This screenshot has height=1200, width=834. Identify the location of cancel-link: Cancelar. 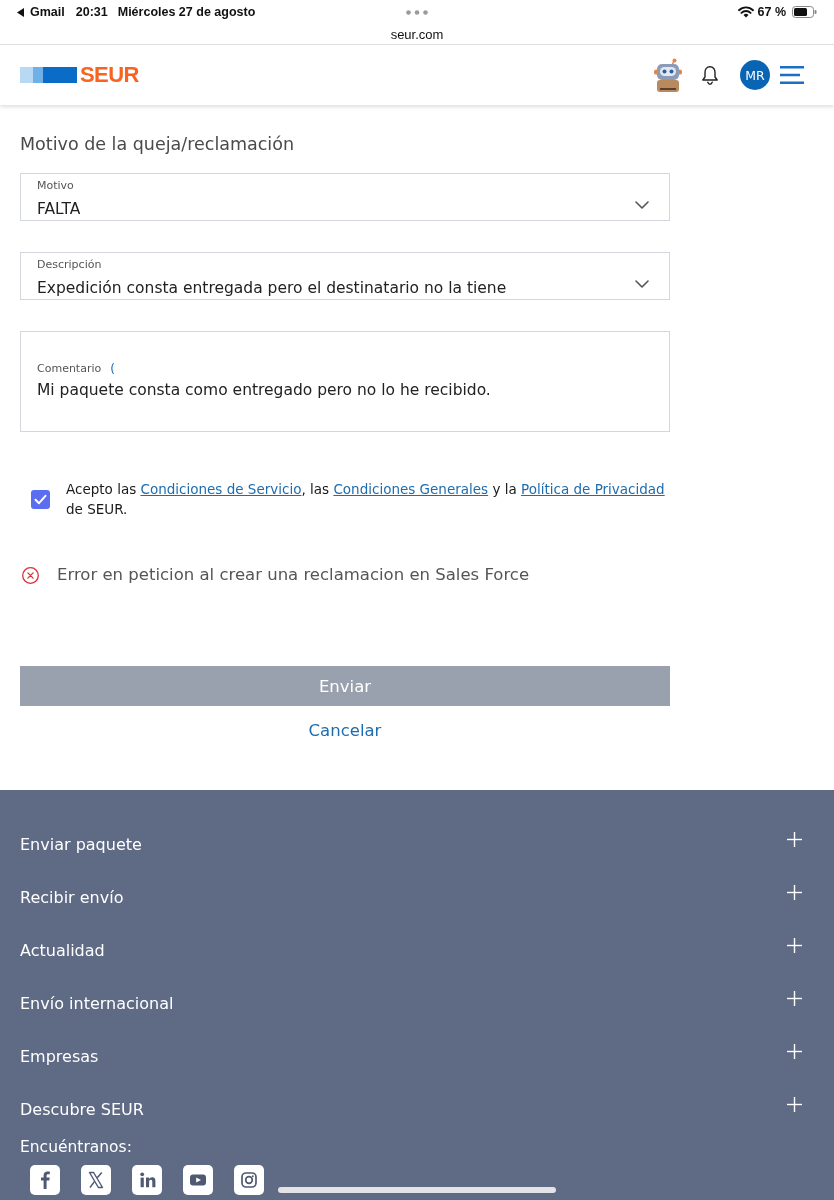
(345, 731).